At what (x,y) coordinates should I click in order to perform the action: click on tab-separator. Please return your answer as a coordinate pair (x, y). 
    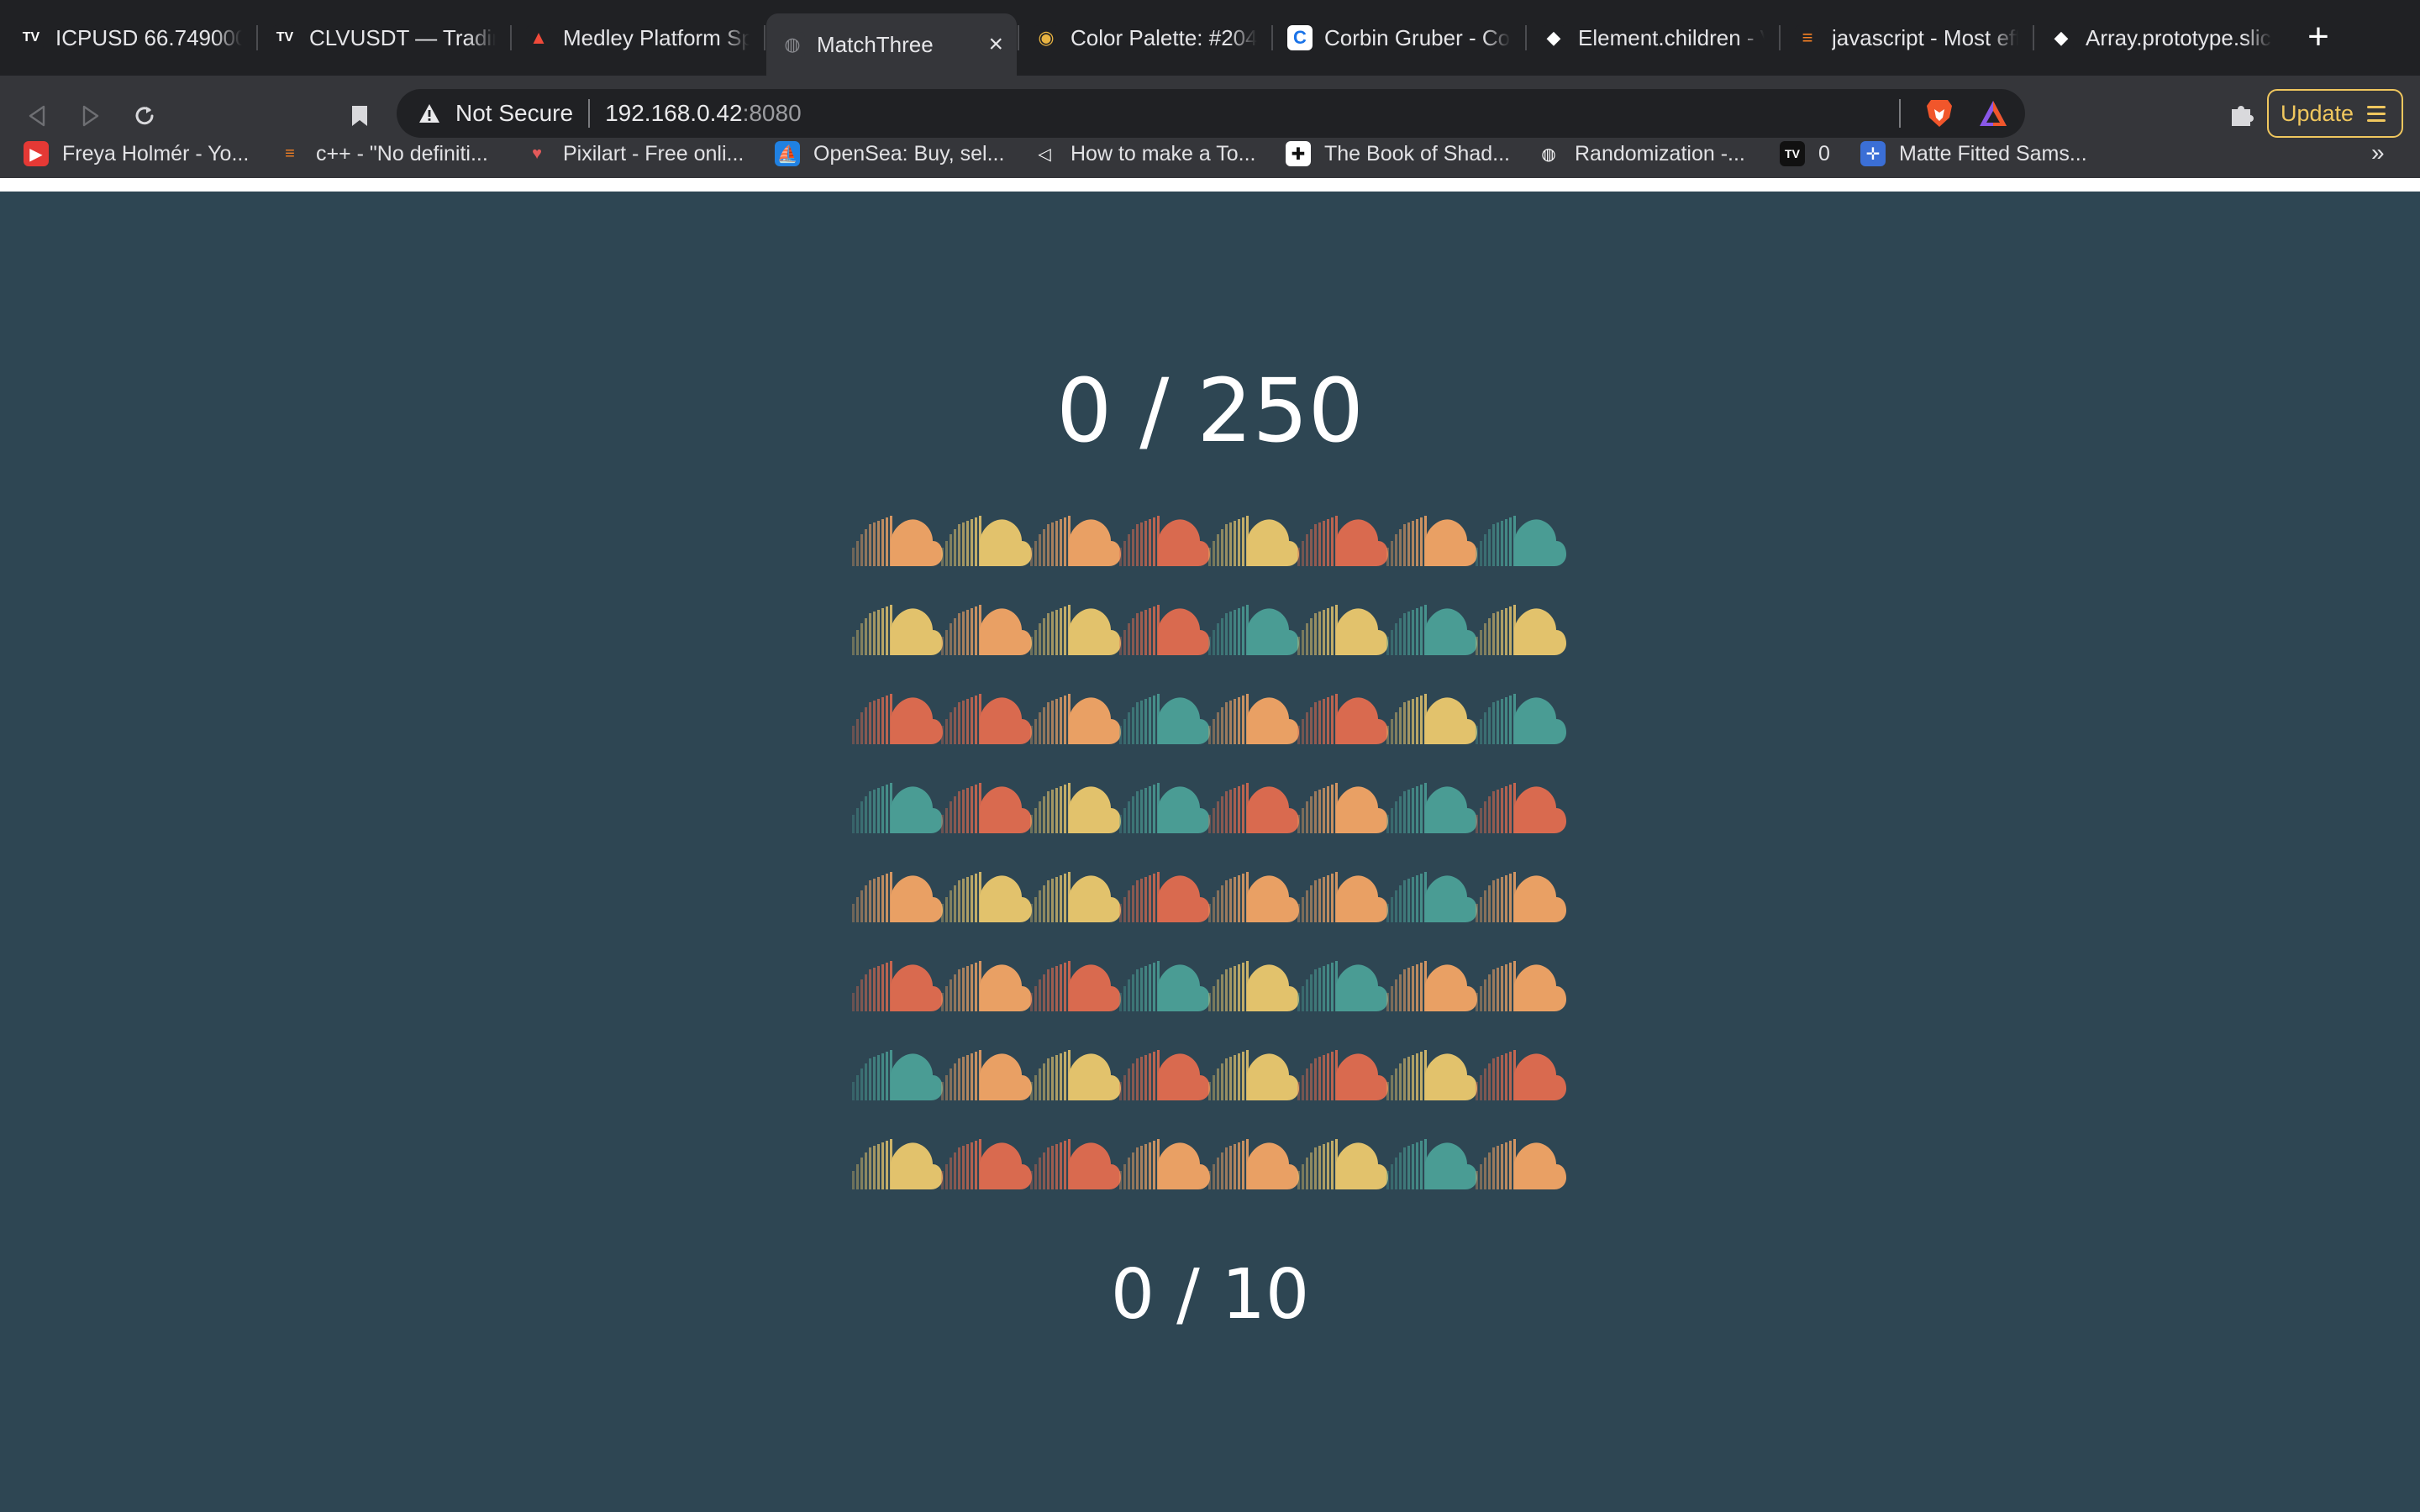
    Looking at the image, I should click on (1526, 37).